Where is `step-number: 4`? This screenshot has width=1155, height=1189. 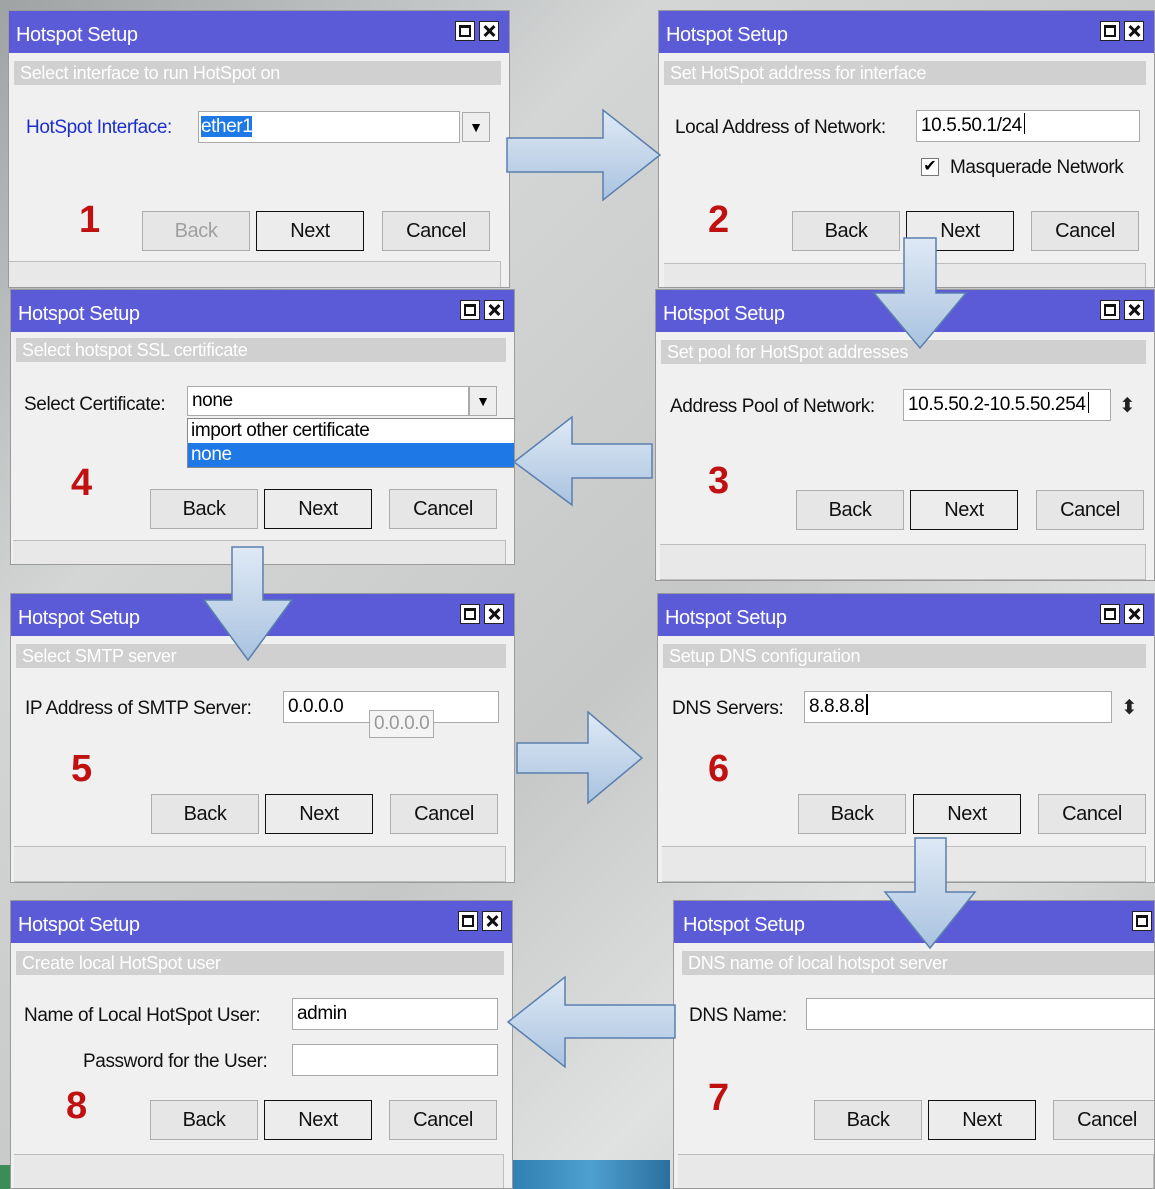
step-number: 4 is located at coordinates (82, 483).